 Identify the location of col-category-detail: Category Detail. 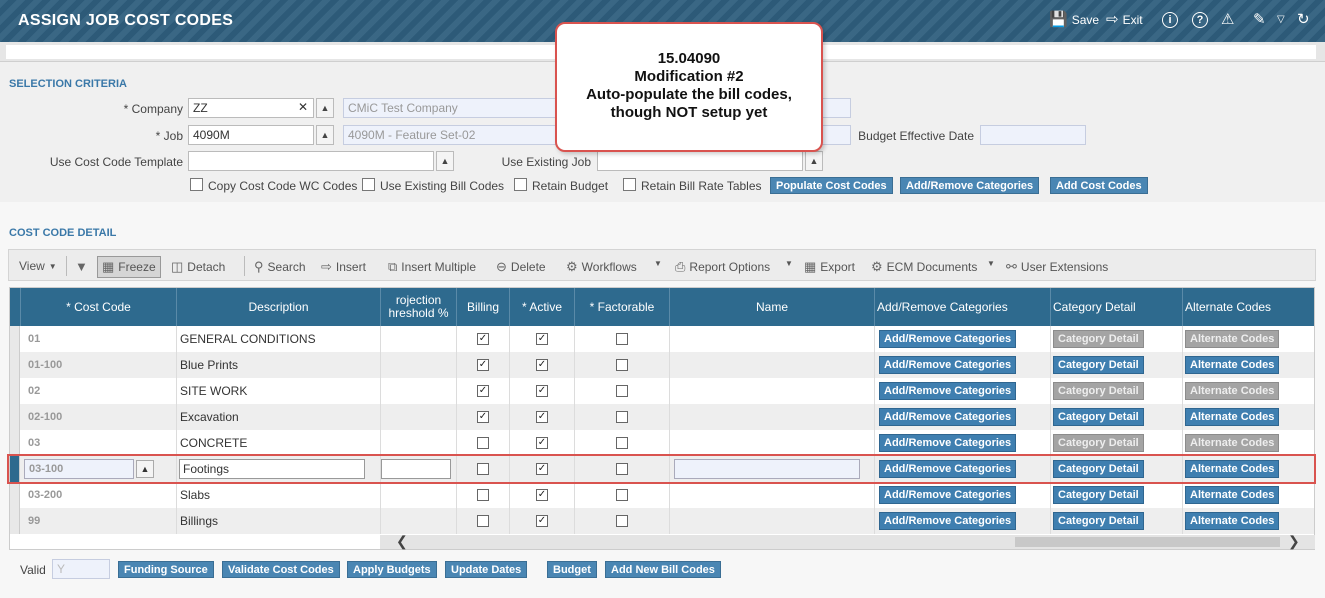
(1117, 307).